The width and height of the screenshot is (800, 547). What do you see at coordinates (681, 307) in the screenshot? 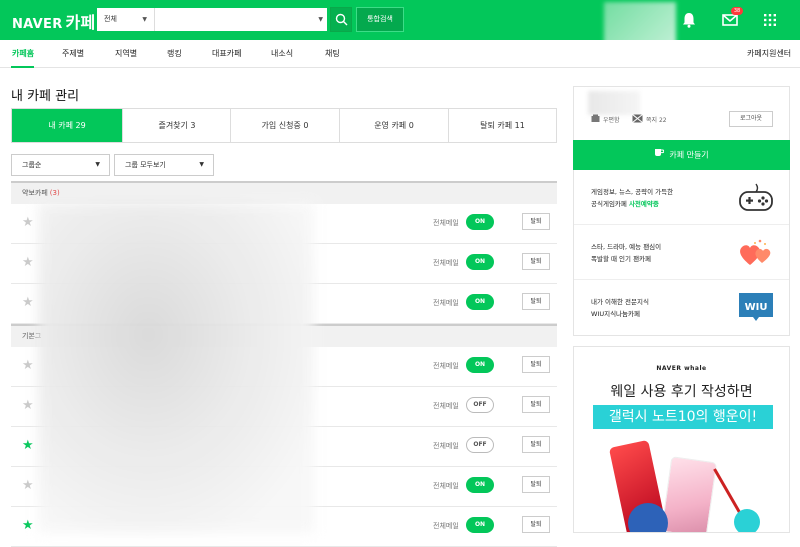
I see `promo-item-wiu: 내가 이해한 전문지식 WIU지식나눔카페 WIU` at bounding box center [681, 307].